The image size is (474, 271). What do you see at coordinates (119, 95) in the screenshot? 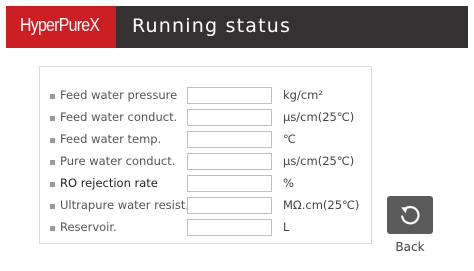
I see `status-label: Feed water pressure` at bounding box center [119, 95].